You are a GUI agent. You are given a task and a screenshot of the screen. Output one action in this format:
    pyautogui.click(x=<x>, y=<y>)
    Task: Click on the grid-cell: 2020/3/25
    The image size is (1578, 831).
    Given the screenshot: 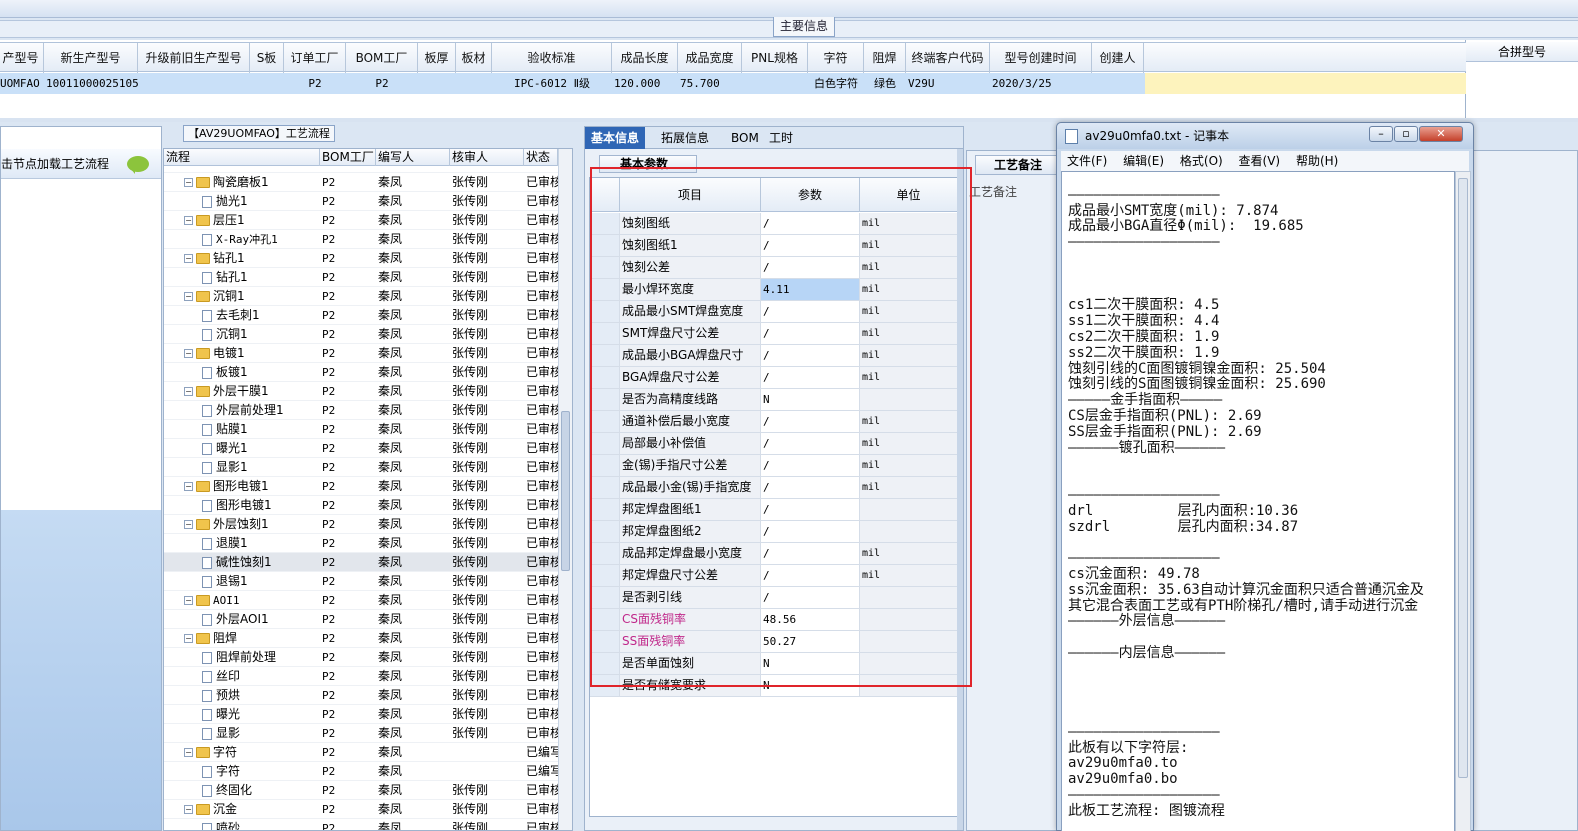 What is the action you would take?
    pyautogui.click(x=1041, y=83)
    